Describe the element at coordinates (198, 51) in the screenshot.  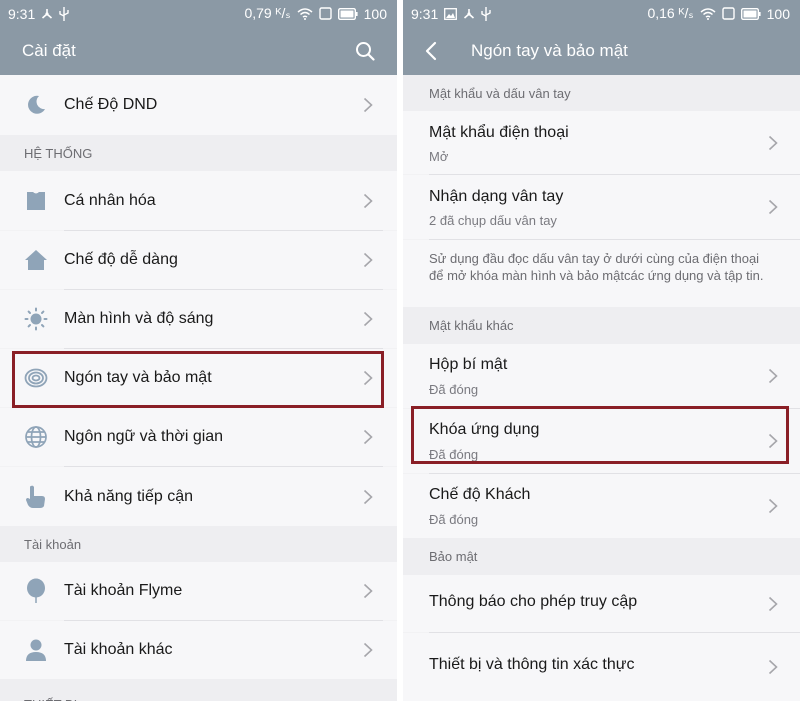
I see `app-bar: Cài đặt` at that location.